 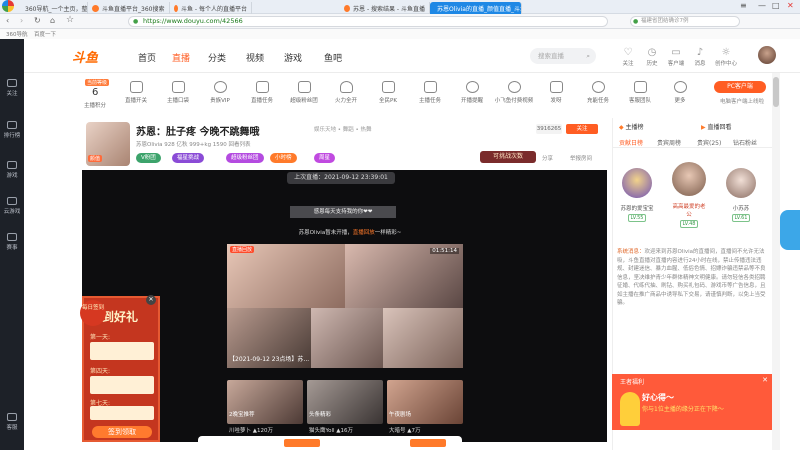 What do you see at coordinates (283, 158) in the screenshot?
I see `pill-hour-rank: 小时榜` at bounding box center [283, 158].